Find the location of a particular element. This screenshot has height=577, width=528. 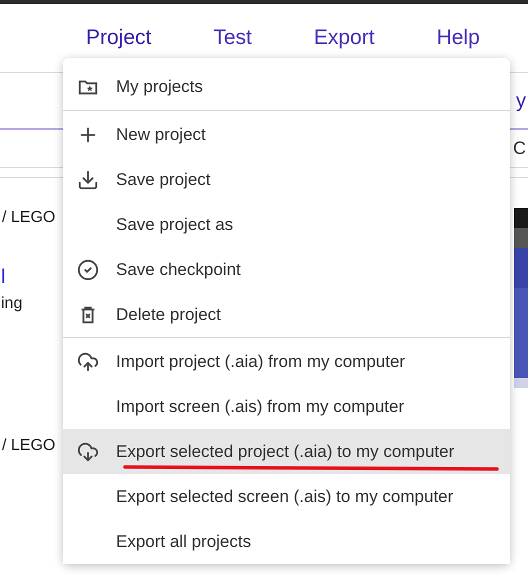

menu-item: My projects is located at coordinates (286, 86).